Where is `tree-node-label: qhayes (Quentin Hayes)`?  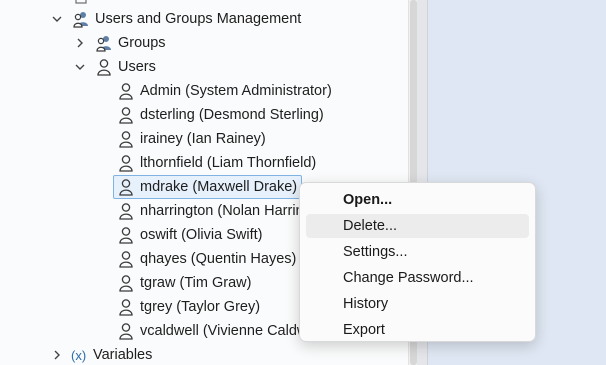
tree-node-label: qhayes (Quentin Hayes) is located at coordinates (218, 259).